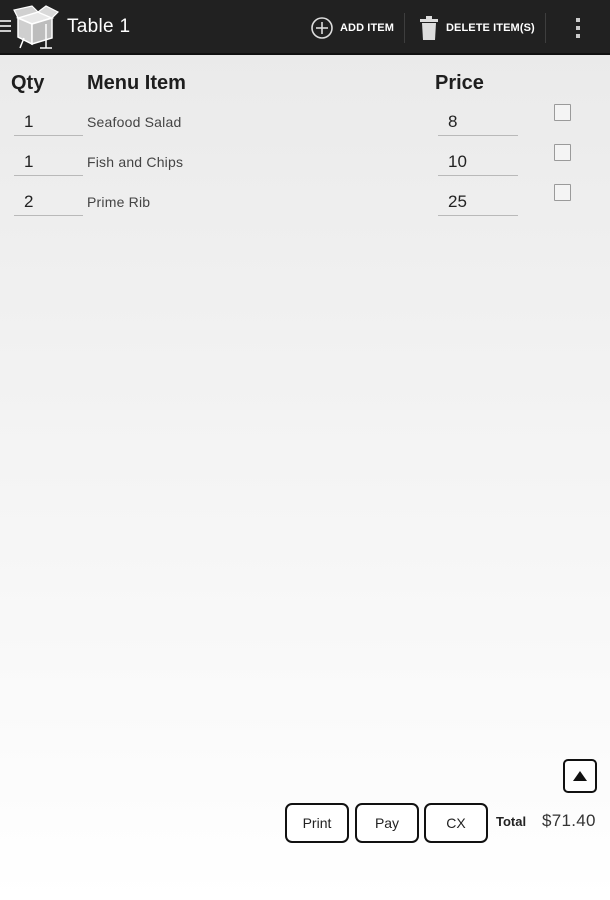 Image resolution: width=610 pixels, height=900 pixels. Describe the element at coordinates (305, 166) in the screenshot. I see `table-row: Fish and Chips` at that location.